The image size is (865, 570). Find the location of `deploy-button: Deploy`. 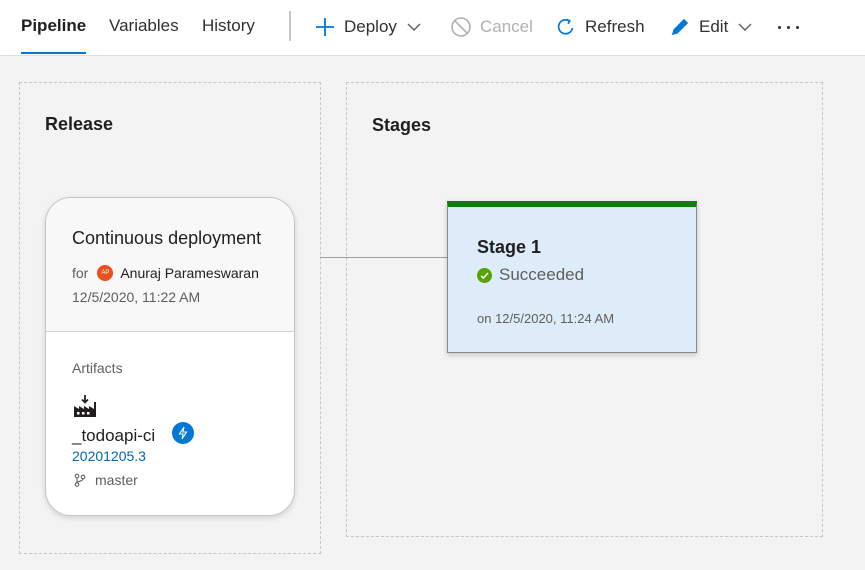

deploy-button: Deploy is located at coordinates (367, 27).